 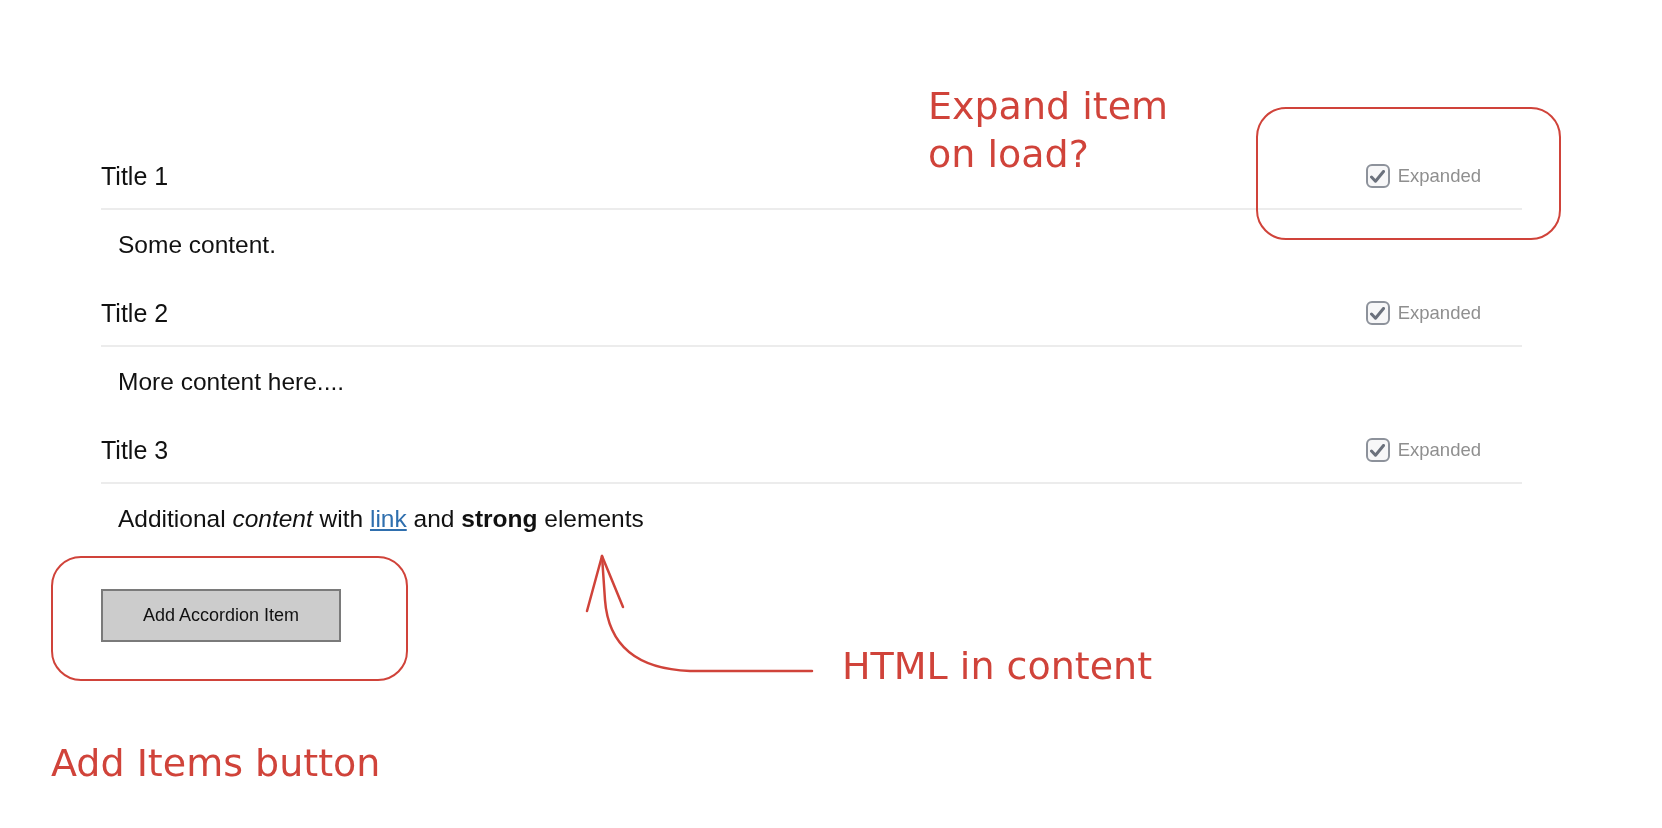 What do you see at coordinates (216, 763) in the screenshot?
I see `annotation-note: Add Items button` at bounding box center [216, 763].